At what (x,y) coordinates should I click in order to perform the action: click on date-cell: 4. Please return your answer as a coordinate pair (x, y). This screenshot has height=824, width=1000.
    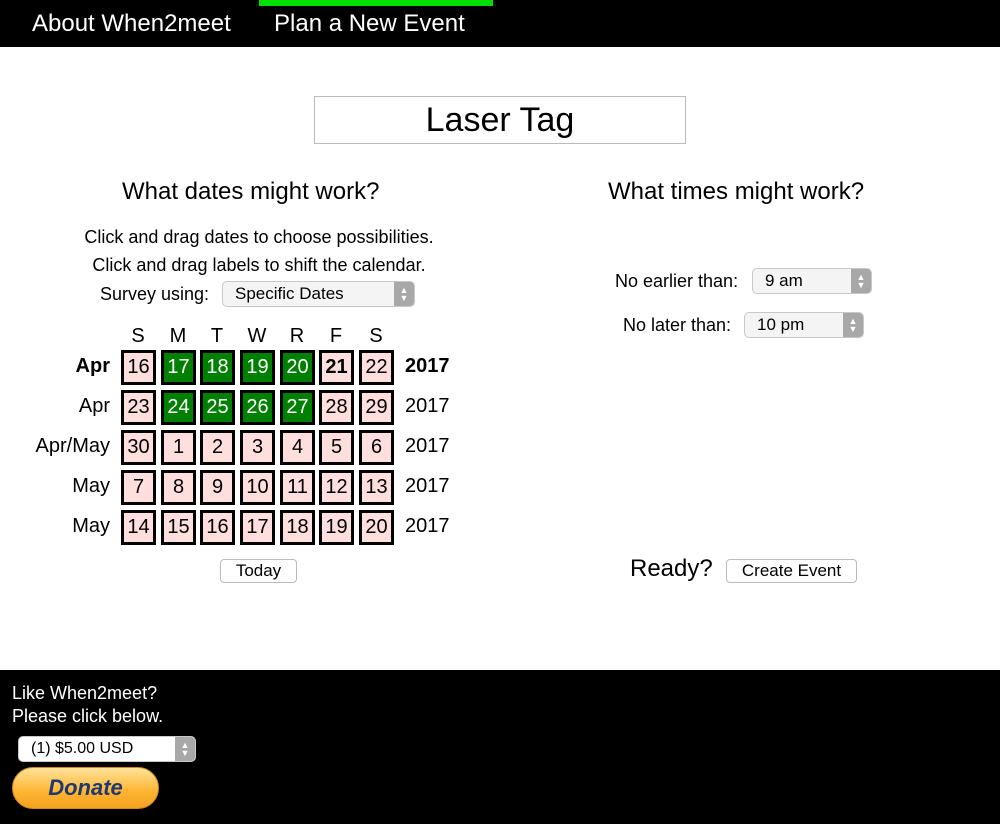
    Looking at the image, I should click on (297, 447).